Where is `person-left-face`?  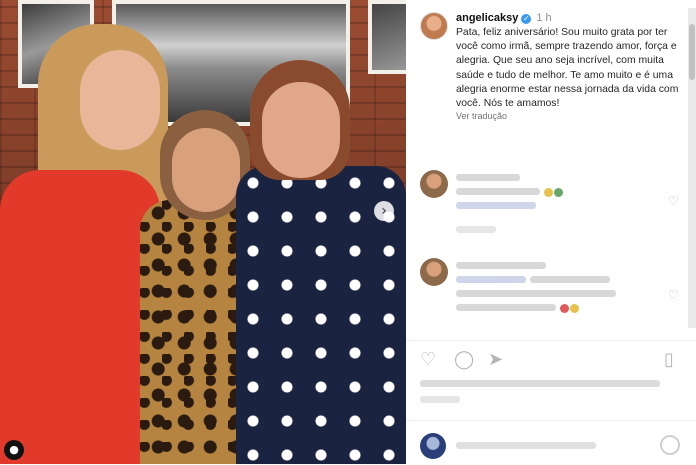
person-left-face is located at coordinates (120, 100).